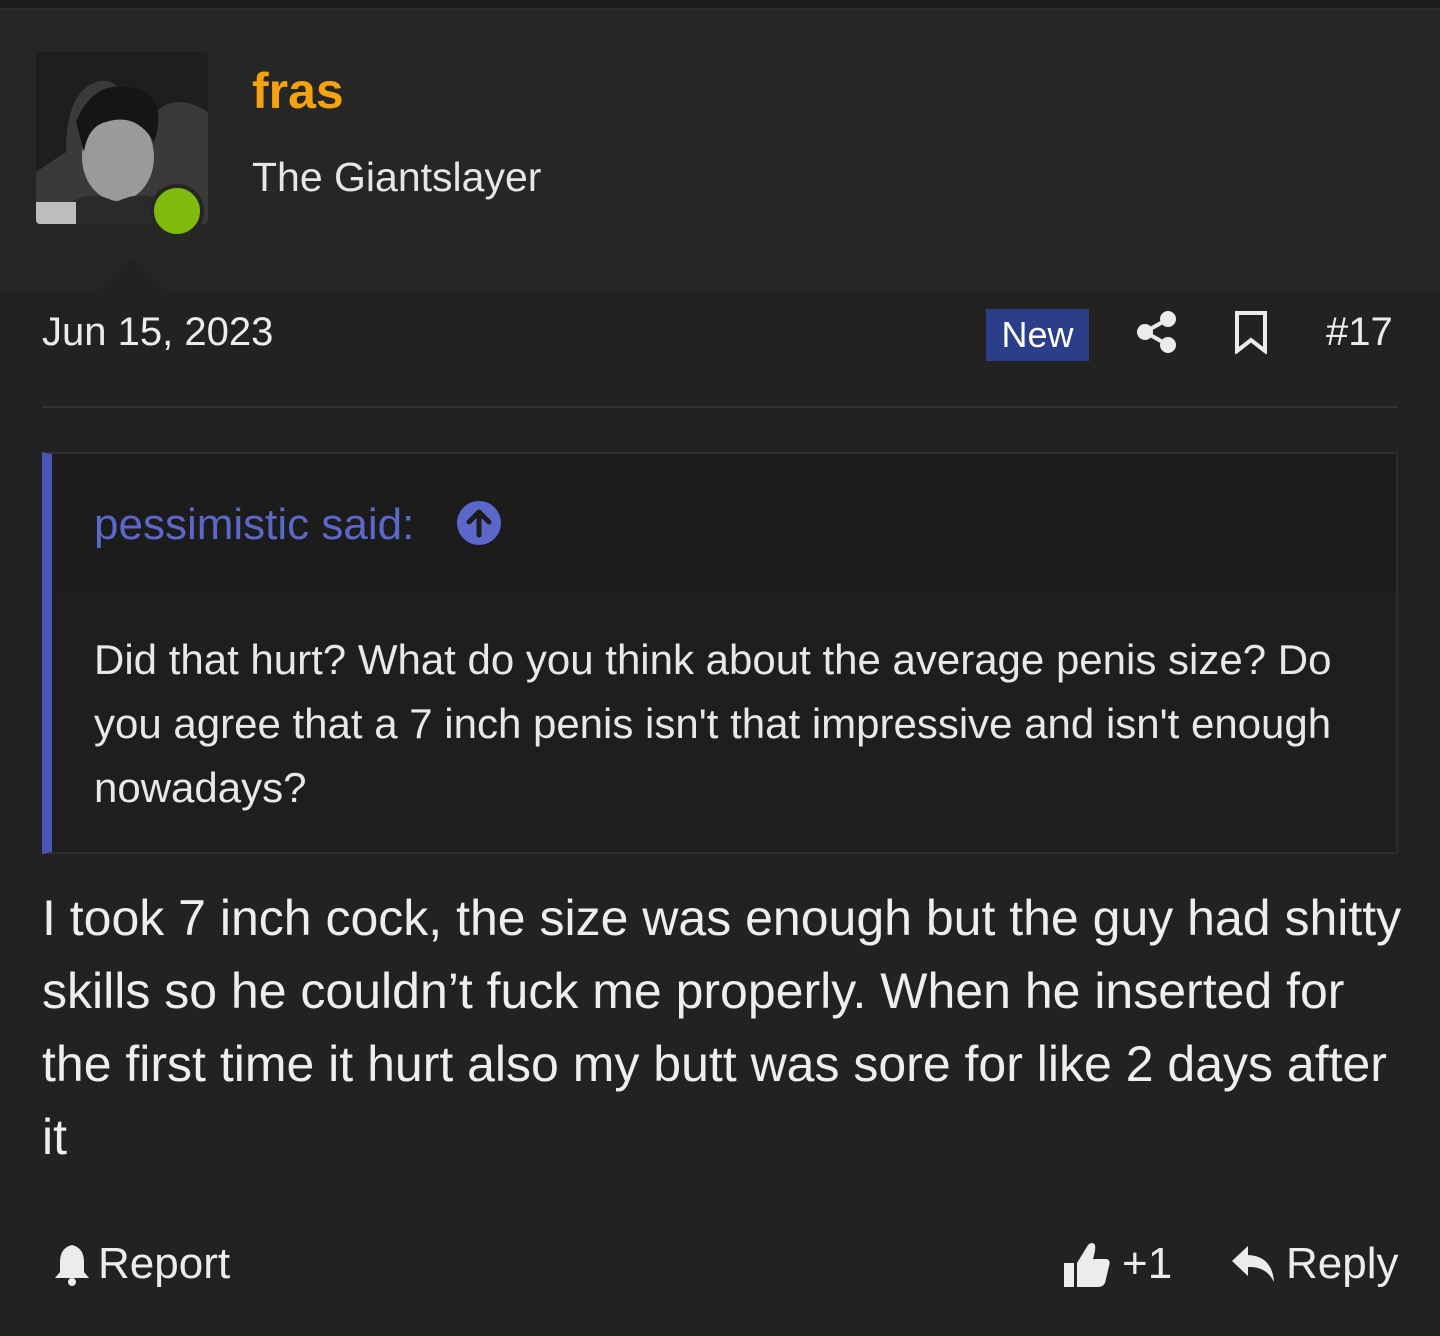 The width and height of the screenshot is (1440, 1336). Describe the element at coordinates (1037, 335) in the screenshot. I see `new-badge: New` at that location.